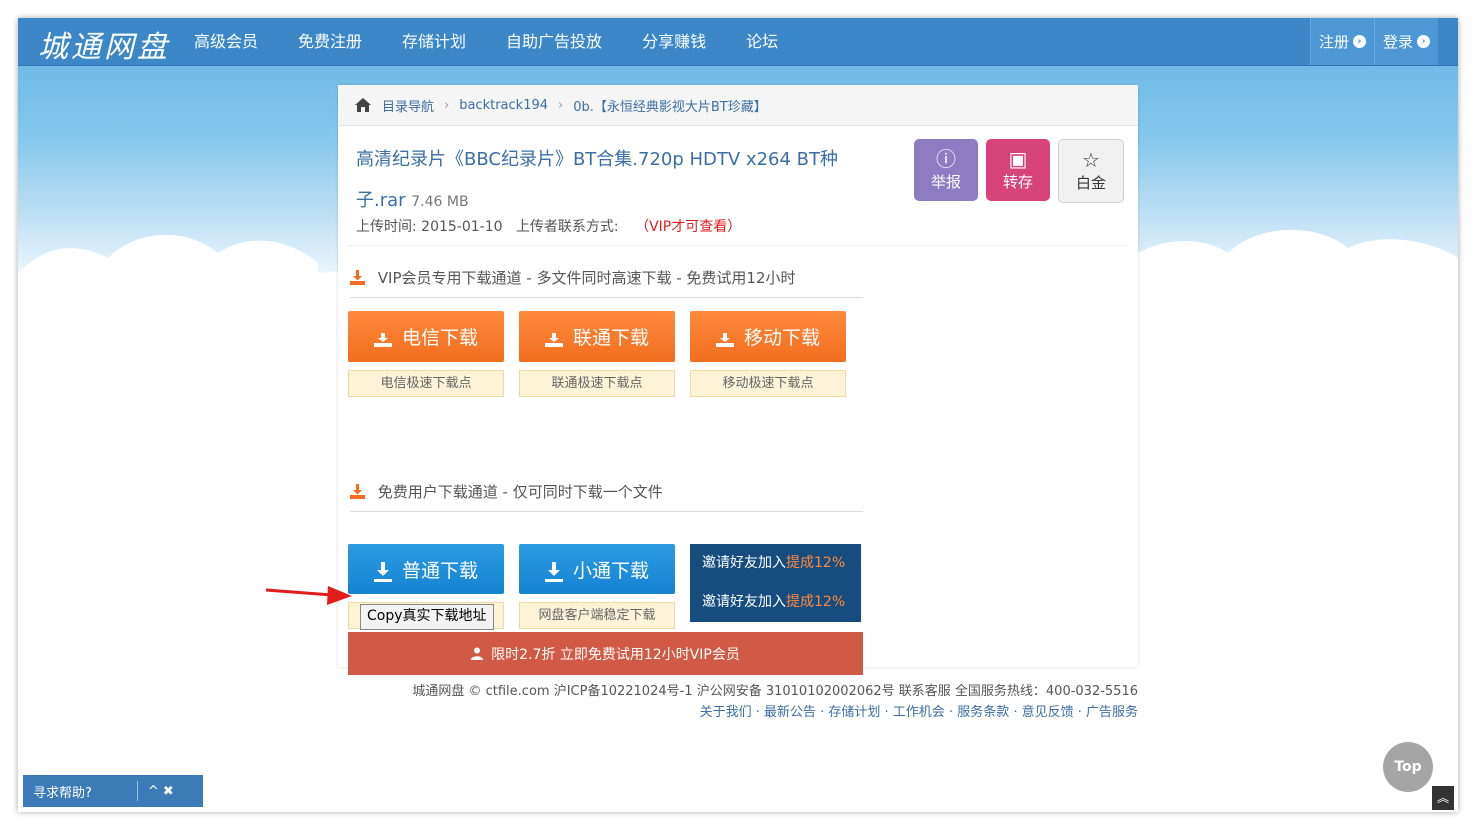 Image resolution: width=1476 pixels, height=830 pixels. Describe the element at coordinates (439, 338) in the screenshot. I see `telecom-download-label: 电信下载` at that location.